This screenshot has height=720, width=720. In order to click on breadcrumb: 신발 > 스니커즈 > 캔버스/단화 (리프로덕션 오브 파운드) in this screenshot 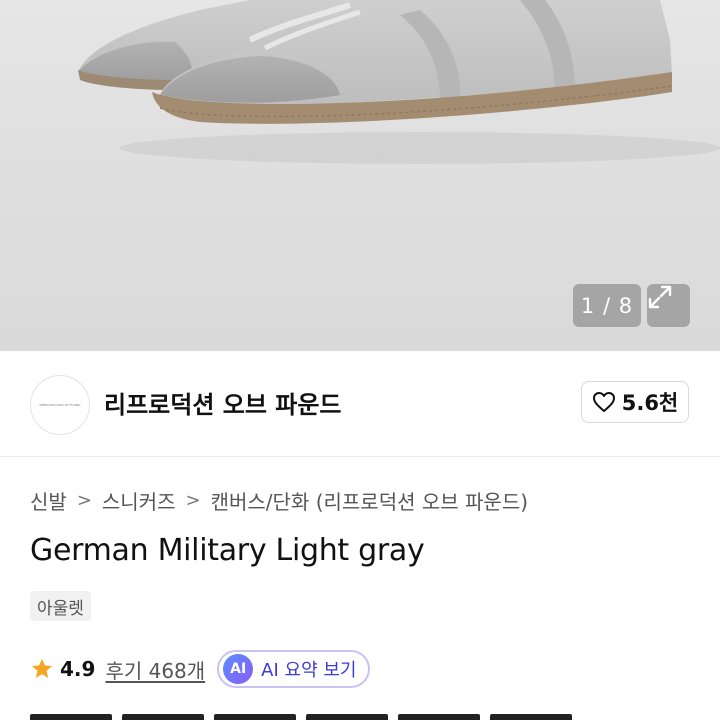, I will do `click(279, 500)`.